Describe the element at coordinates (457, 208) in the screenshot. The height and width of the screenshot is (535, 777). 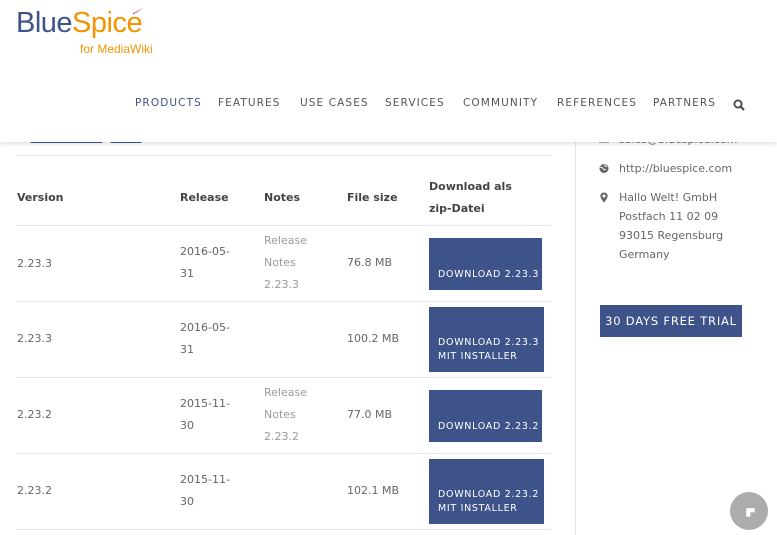
I see `header-download-line2: zip-Datei` at that location.